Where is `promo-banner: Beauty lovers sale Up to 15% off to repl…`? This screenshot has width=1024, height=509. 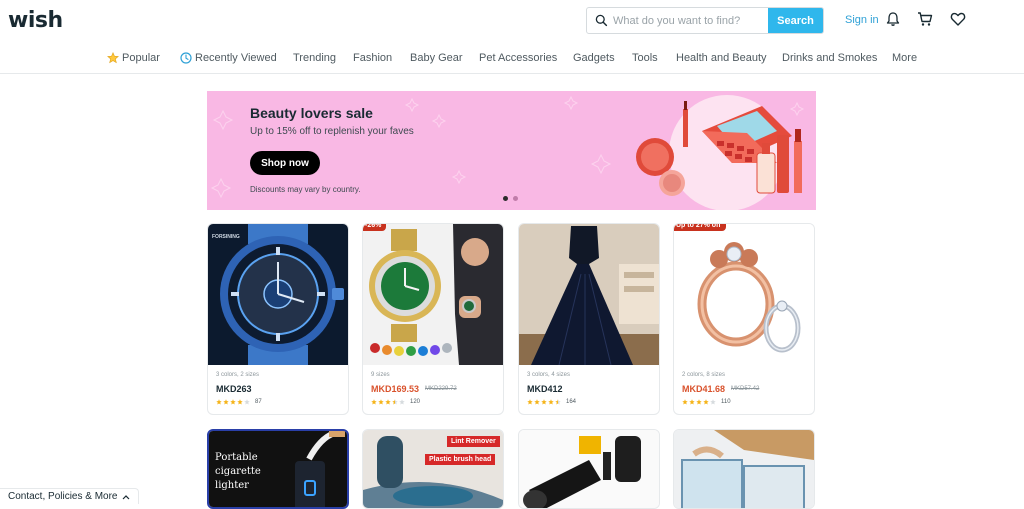 promo-banner: Beauty lovers sale Up to 15% off to repl… is located at coordinates (511, 150).